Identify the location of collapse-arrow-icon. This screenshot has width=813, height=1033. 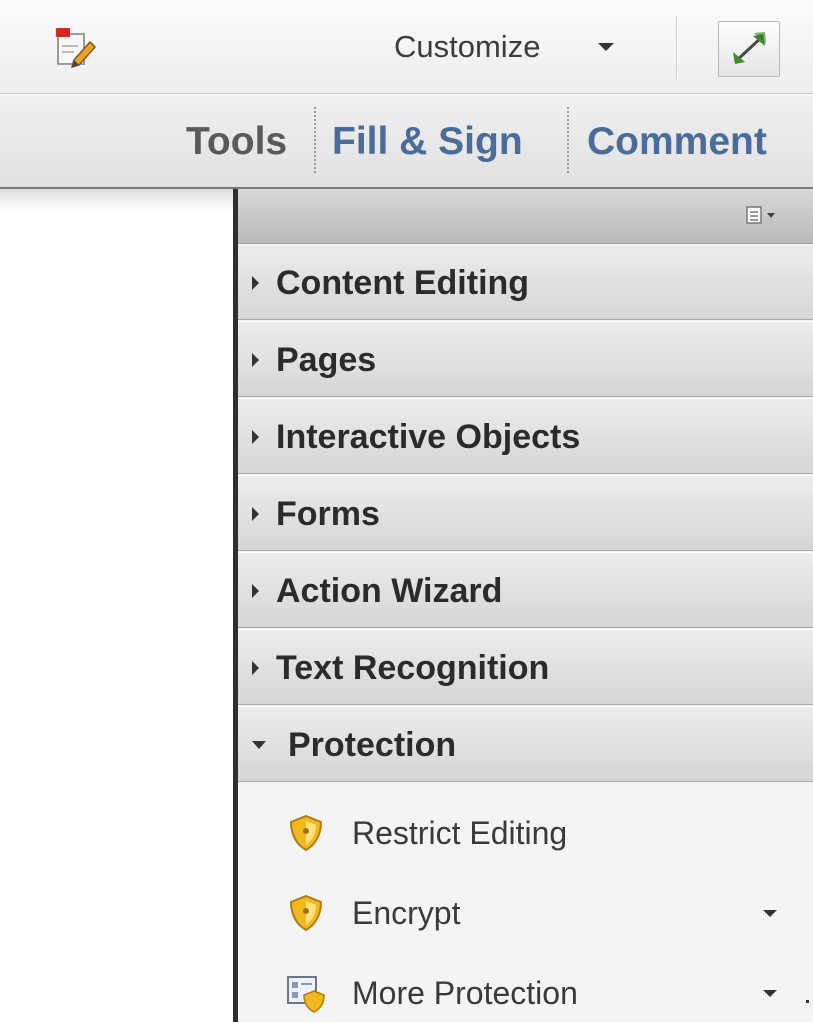
(259, 745).